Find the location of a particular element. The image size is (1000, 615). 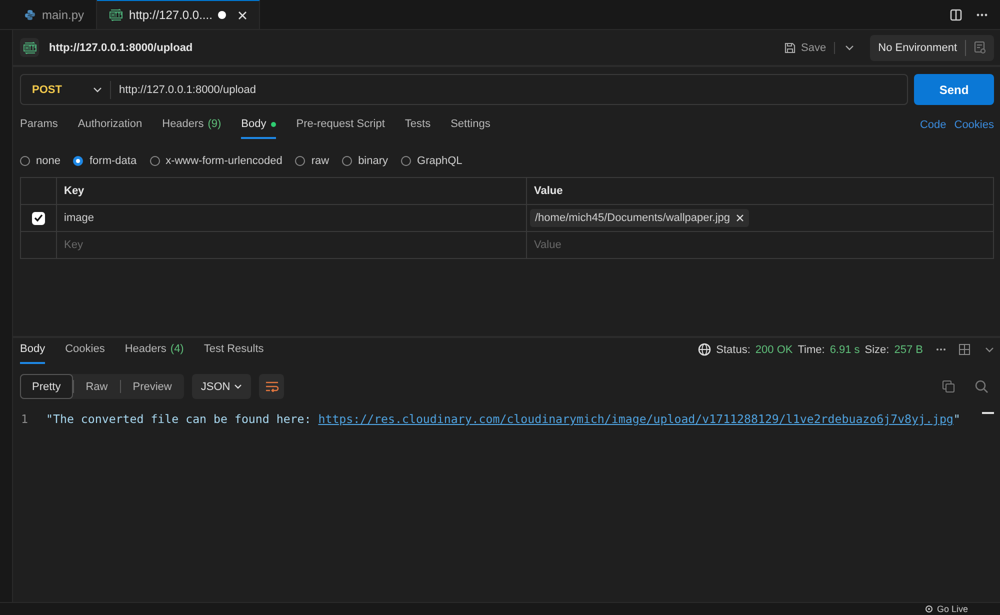

wrap-lines-button is located at coordinates (271, 386).